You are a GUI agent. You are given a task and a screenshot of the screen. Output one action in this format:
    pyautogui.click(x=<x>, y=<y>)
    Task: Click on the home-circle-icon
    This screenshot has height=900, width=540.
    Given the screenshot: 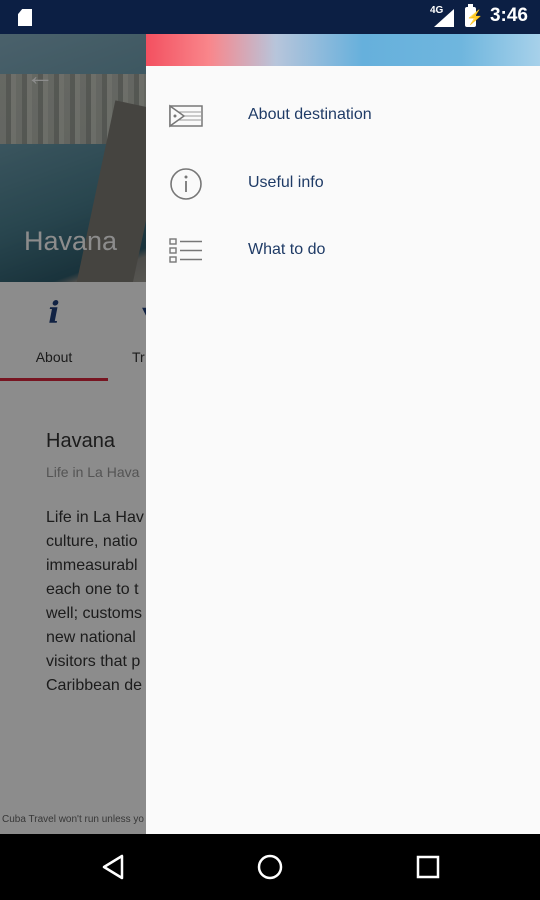 What is the action you would take?
    pyautogui.click(x=270, y=867)
    